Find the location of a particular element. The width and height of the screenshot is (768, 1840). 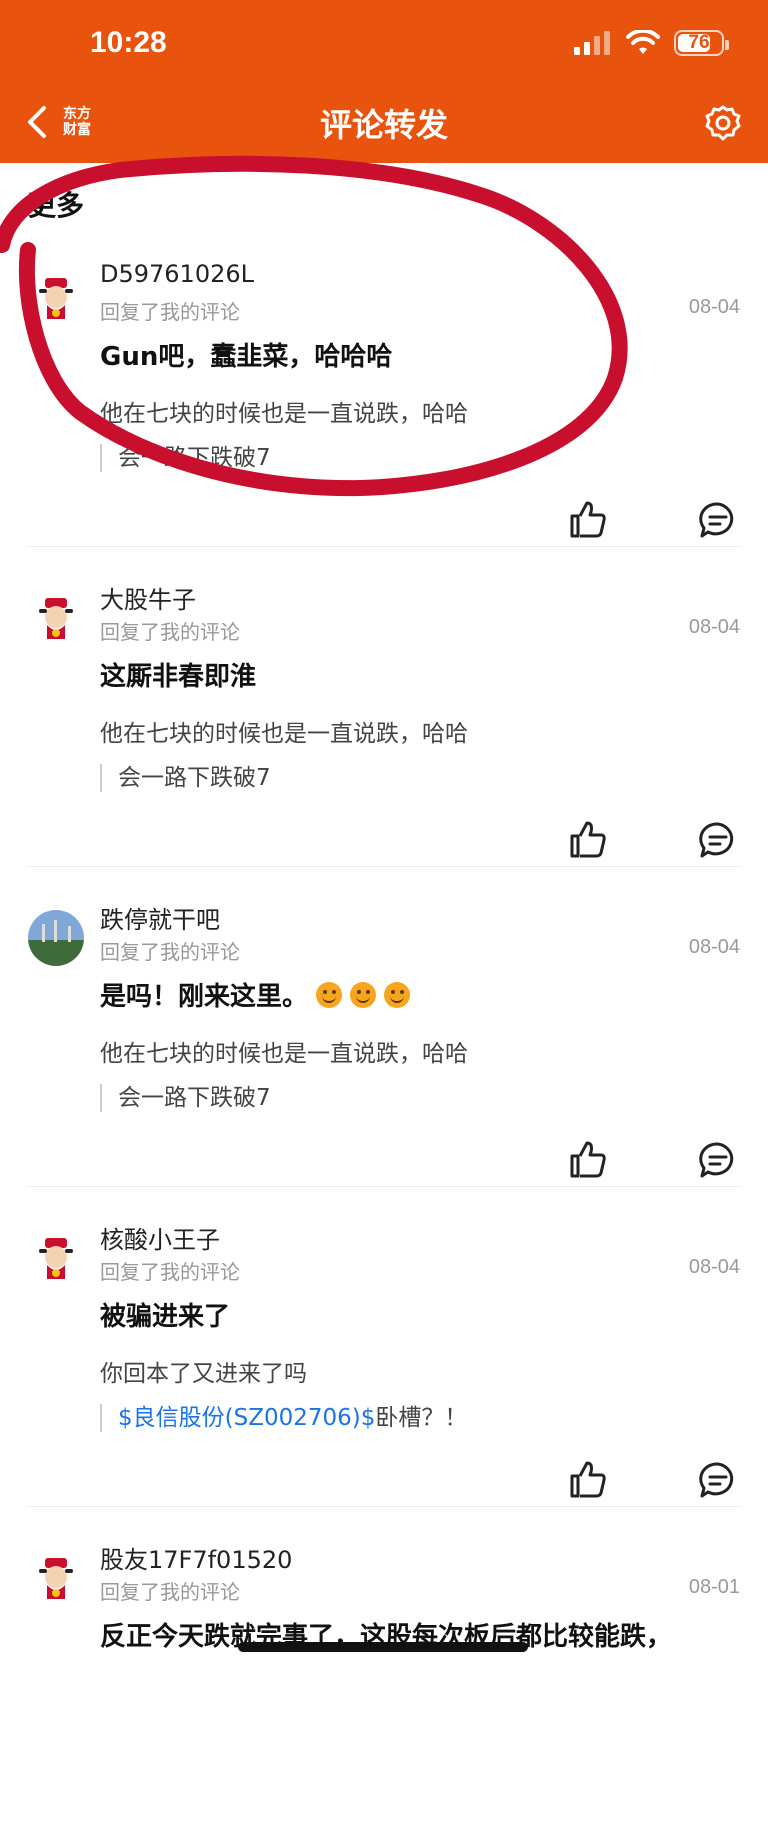

username: 大股牛子 is located at coordinates (148, 597).